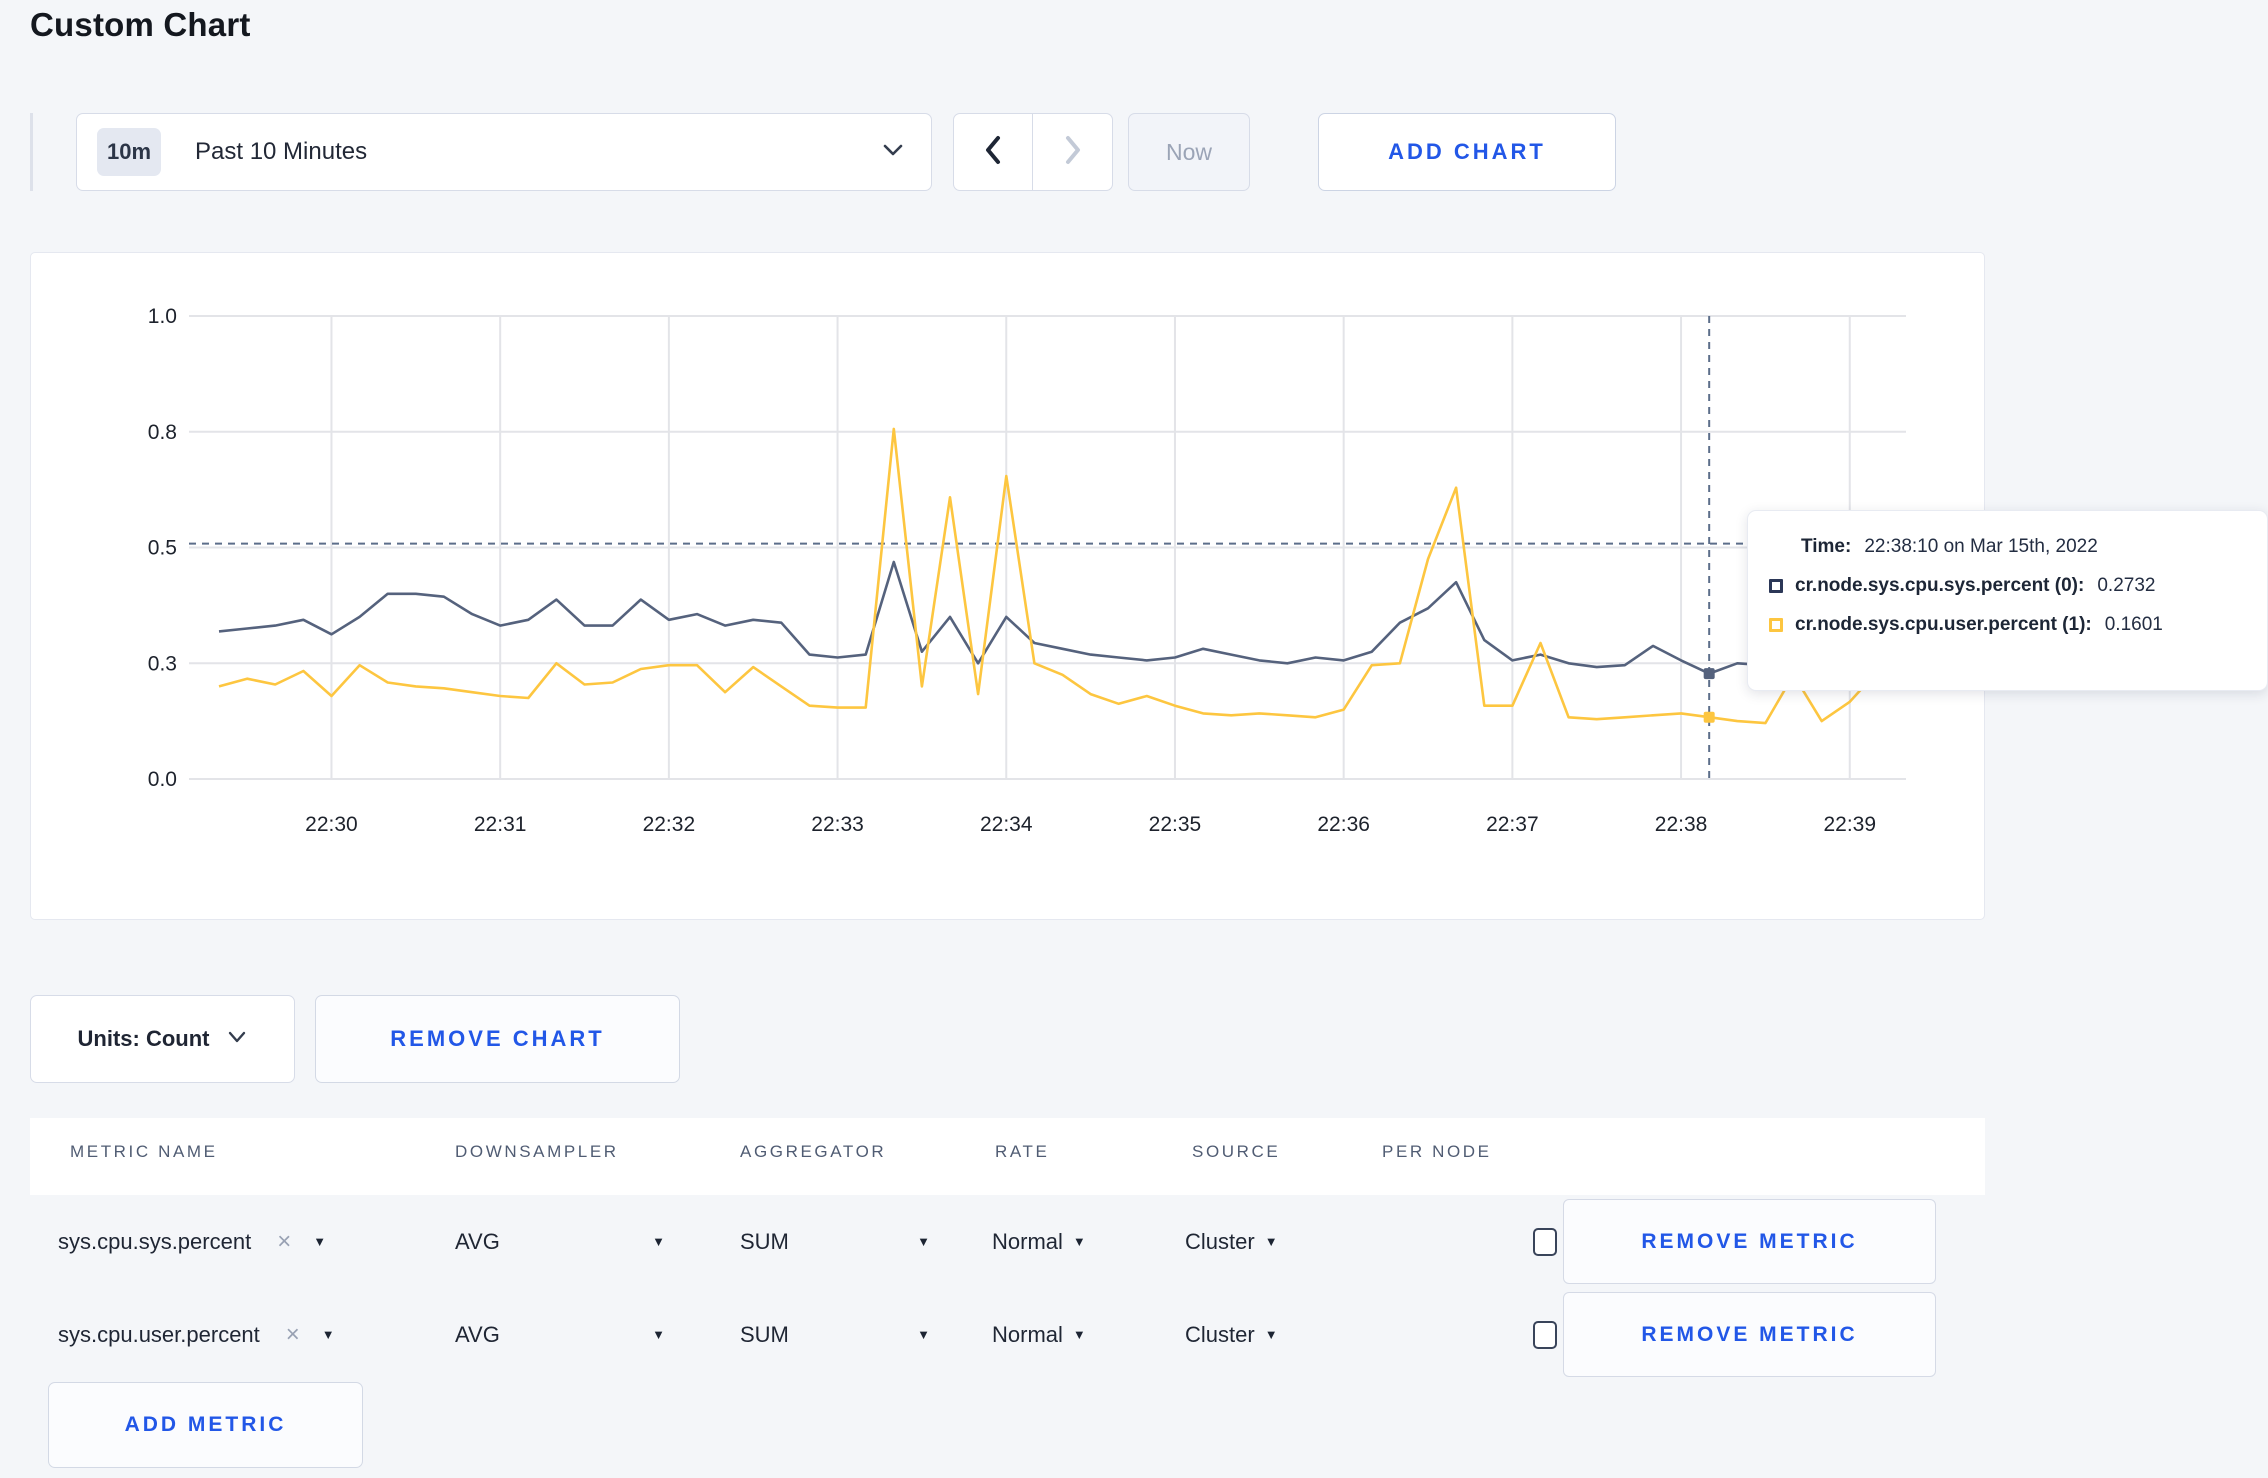 Image resolution: width=2268 pixels, height=1478 pixels. What do you see at coordinates (155, 1241) in the screenshot?
I see `metric-name-value: sys.cpu.sys.percent` at bounding box center [155, 1241].